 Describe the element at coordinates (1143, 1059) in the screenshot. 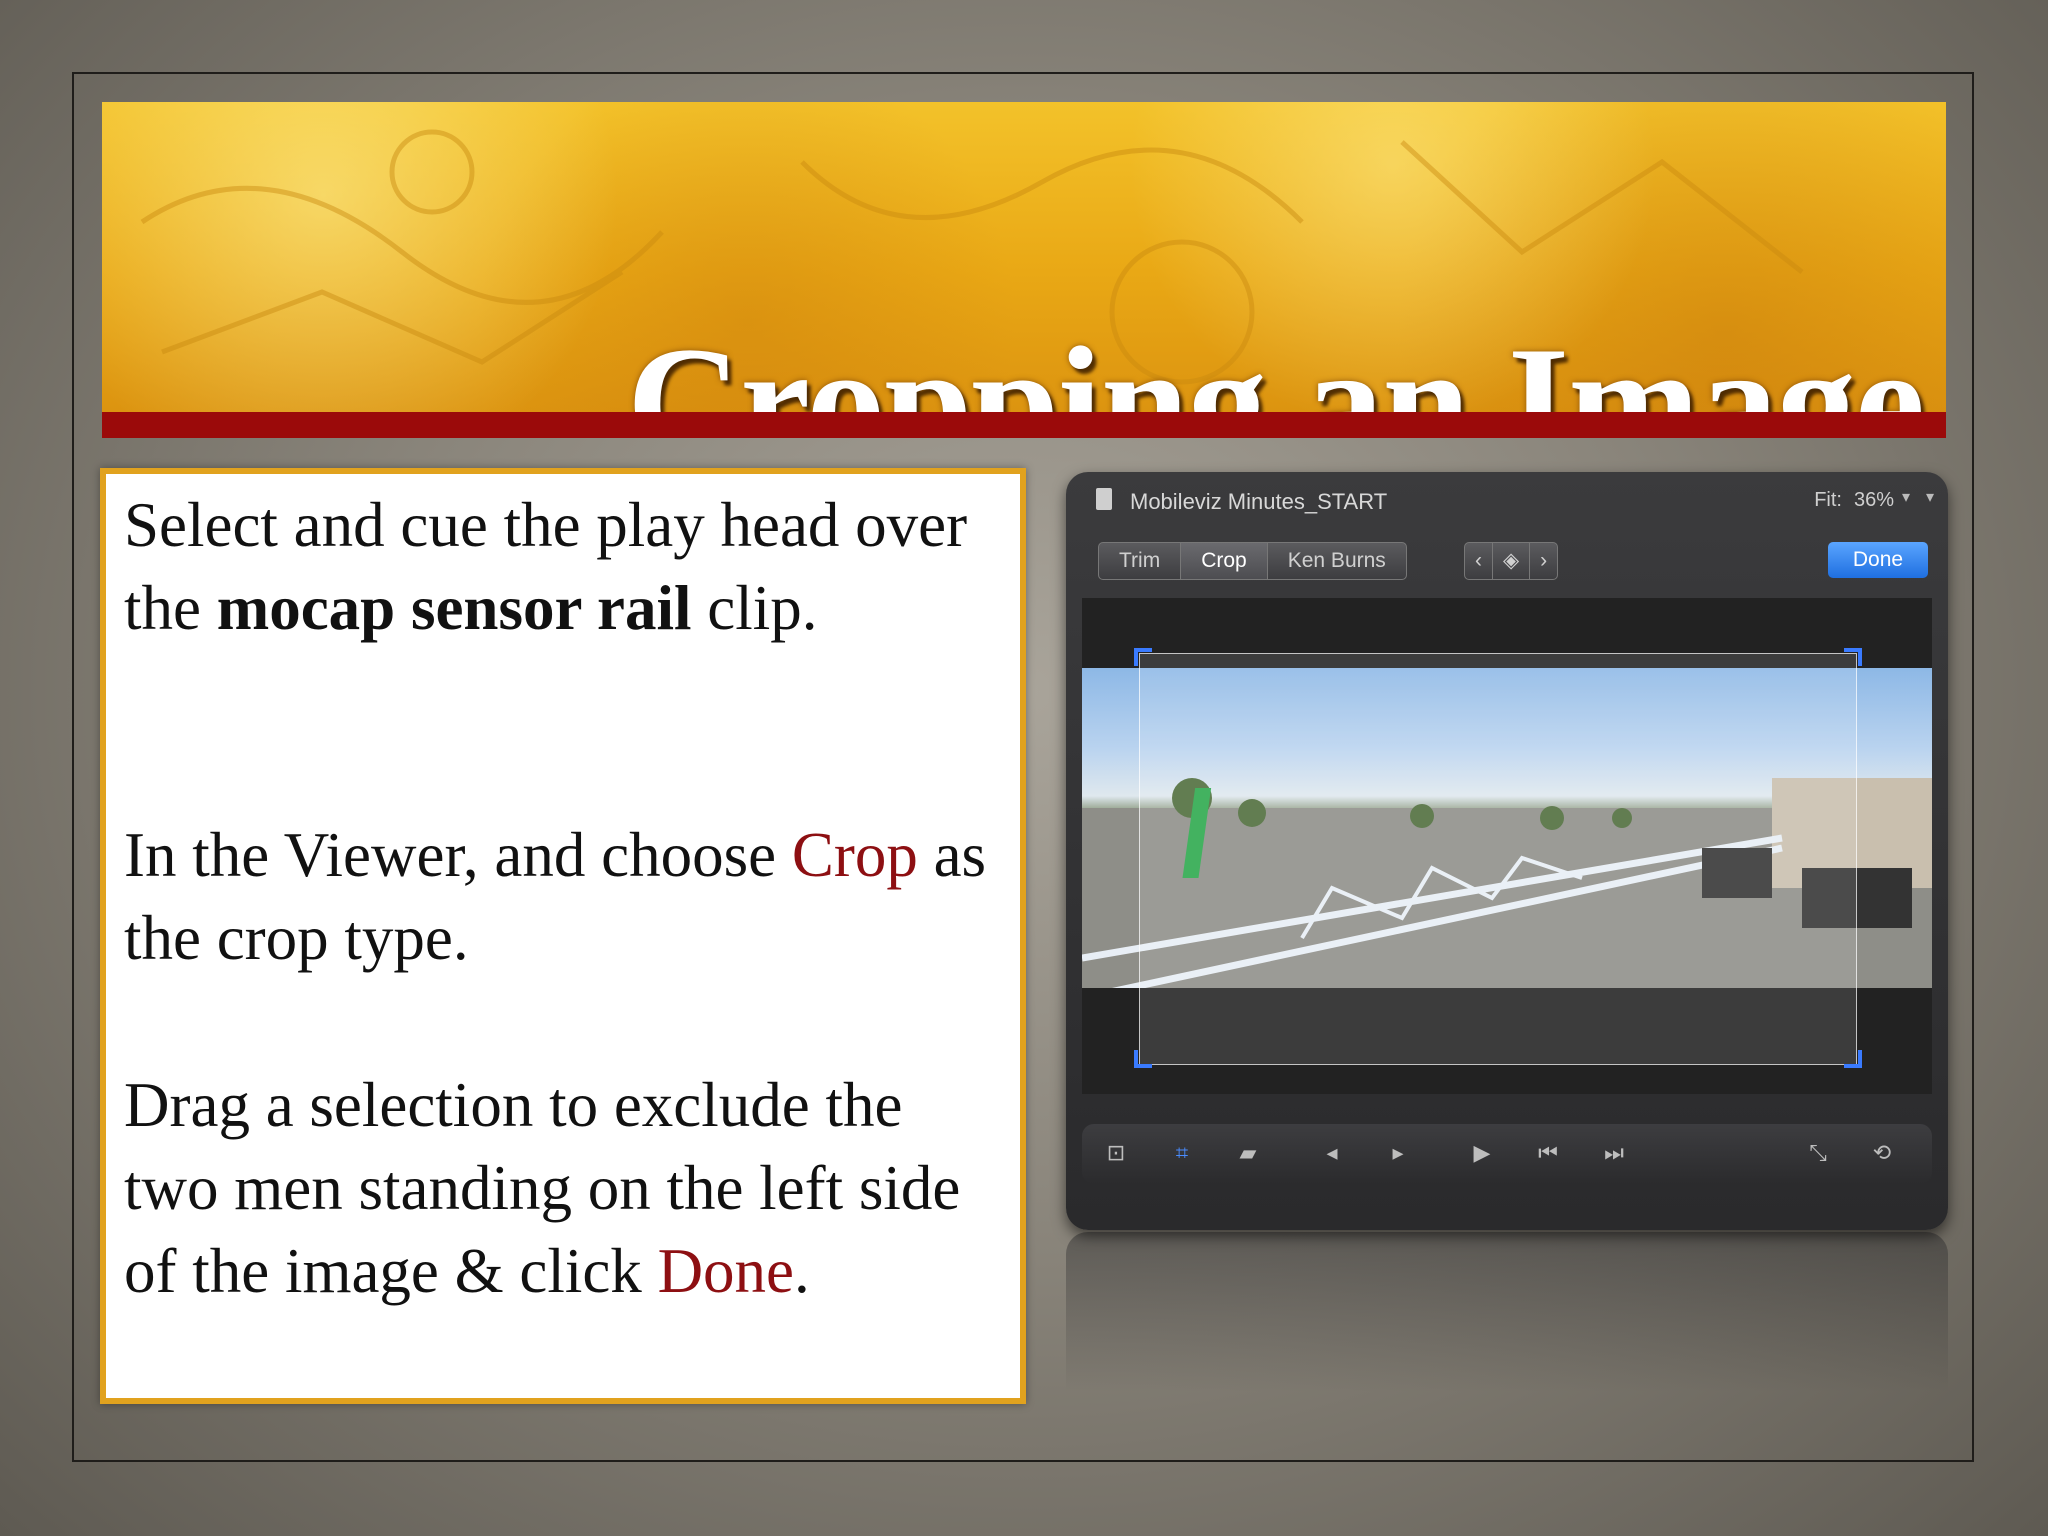

I see `crop-handle-bottom-left` at that location.